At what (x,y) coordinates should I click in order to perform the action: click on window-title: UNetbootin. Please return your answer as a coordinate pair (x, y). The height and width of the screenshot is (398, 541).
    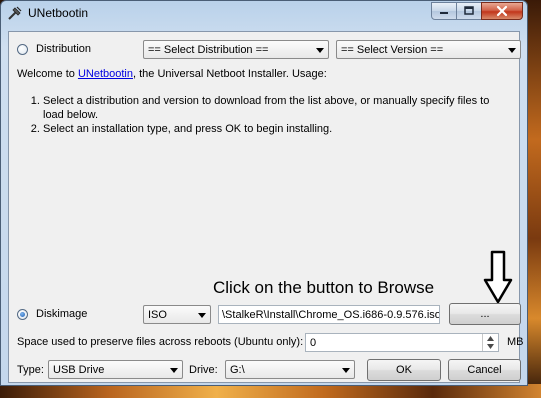
    Looking at the image, I should click on (58, 13).